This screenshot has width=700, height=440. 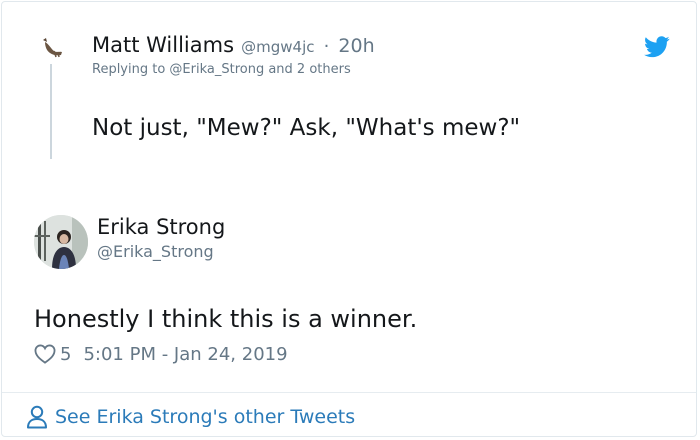 I want to click on footer-divider, so click(x=349, y=392).